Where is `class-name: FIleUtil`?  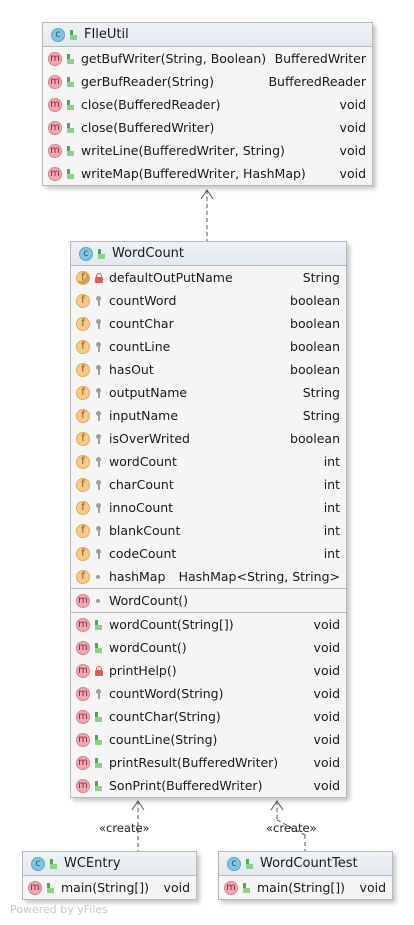 class-name: FIleUtil is located at coordinates (106, 34).